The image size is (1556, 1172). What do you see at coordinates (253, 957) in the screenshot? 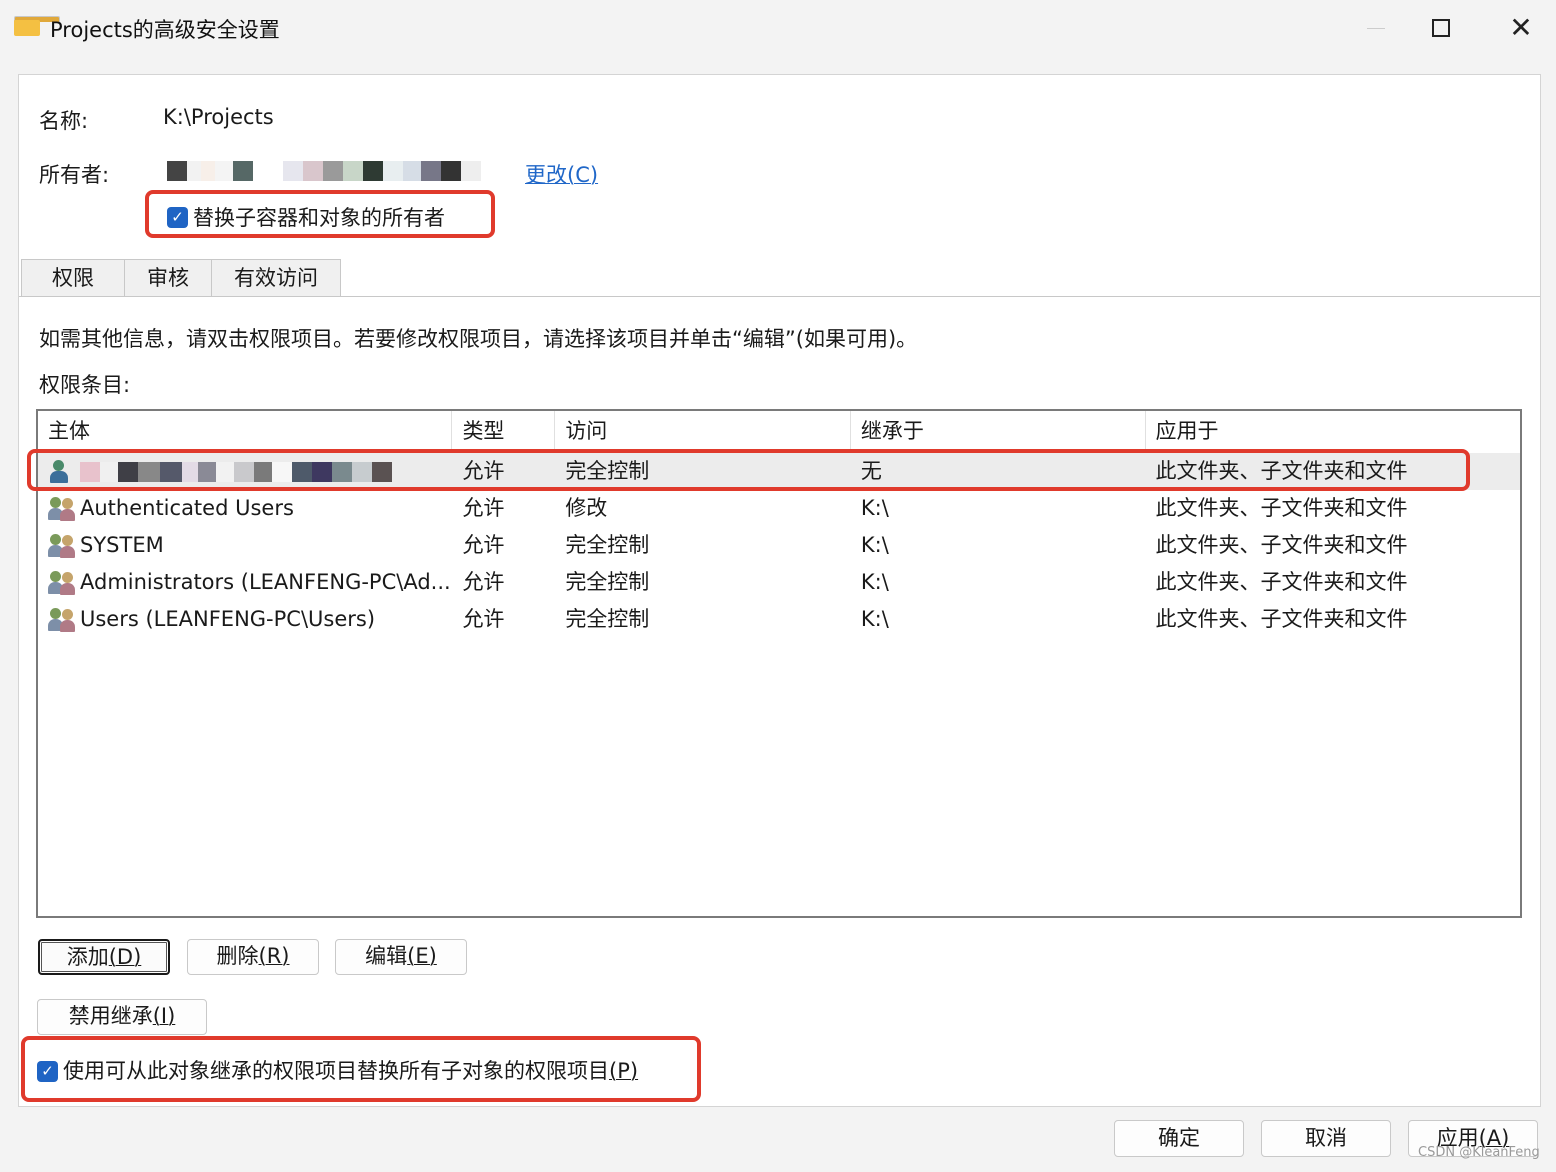
I see `remove-button: 删除(R)` at bounding box center [253, 957].